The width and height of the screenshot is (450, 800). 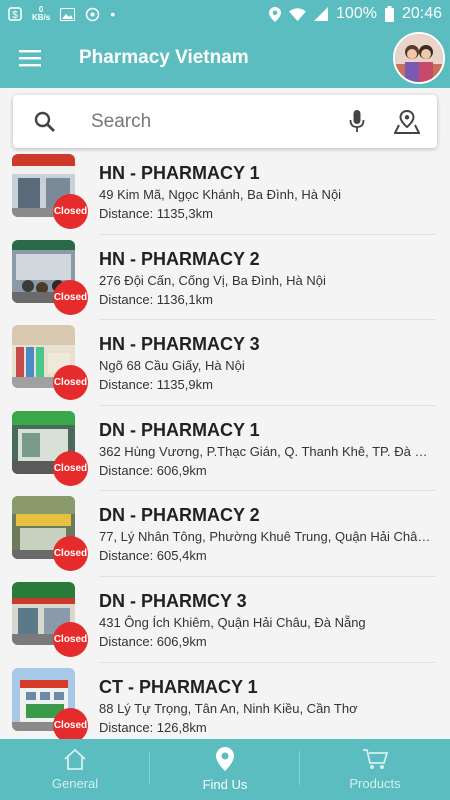 I want to click on tab-general: General, so click(x=75, y=769).